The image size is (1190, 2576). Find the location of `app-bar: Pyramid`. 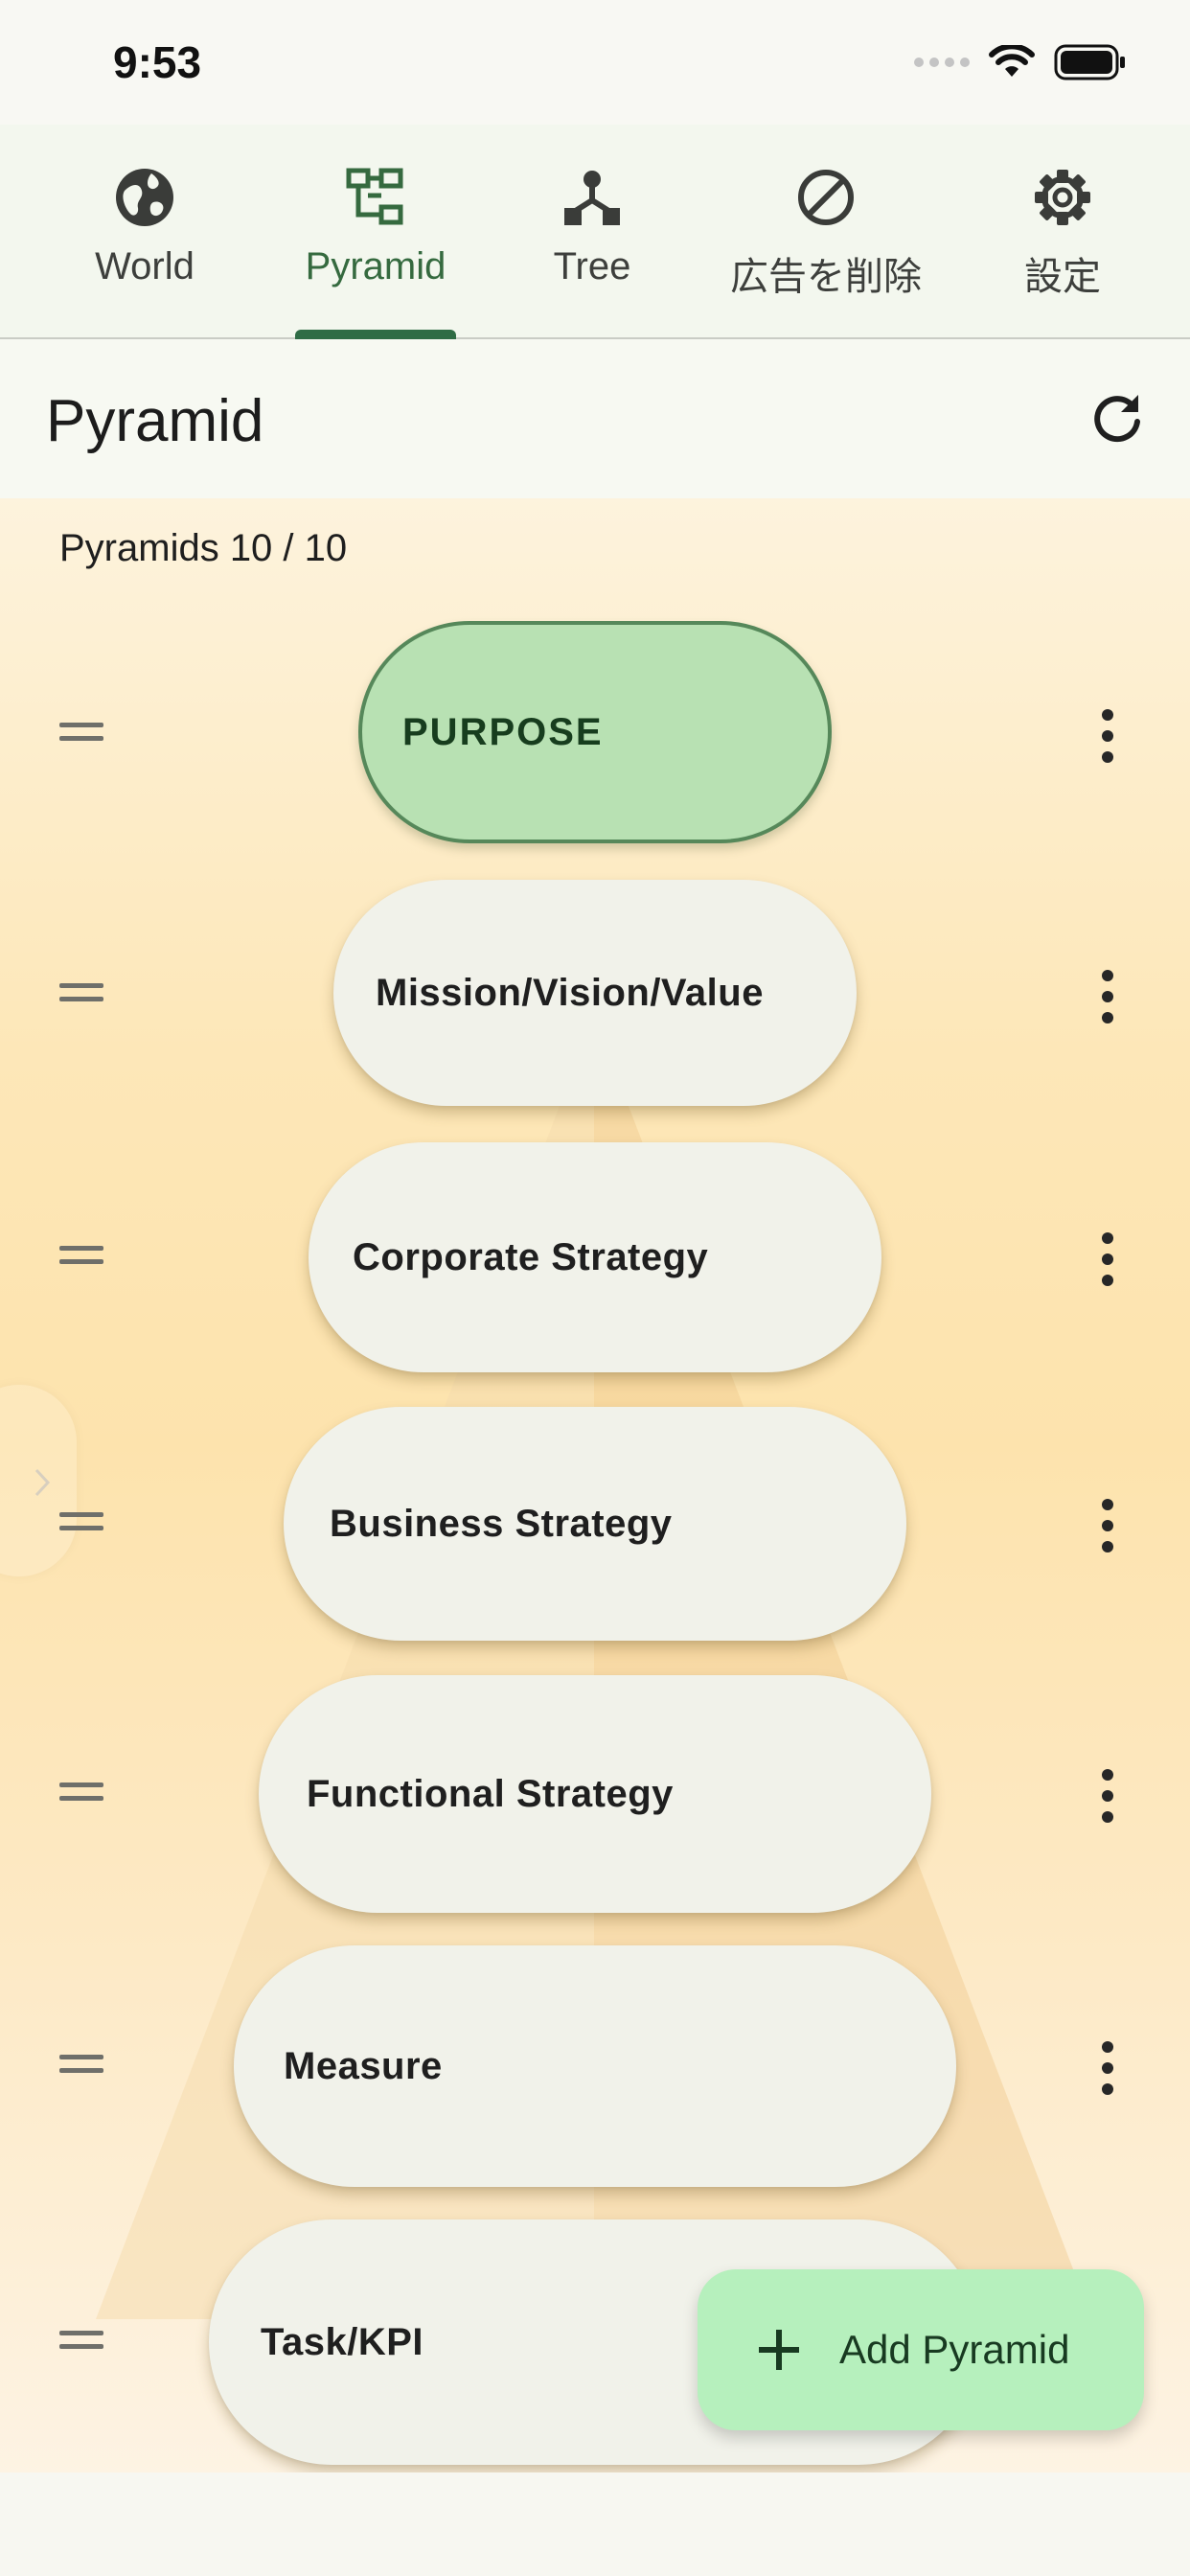

app-bar: Pyramid is located at coordinates (595, 418).